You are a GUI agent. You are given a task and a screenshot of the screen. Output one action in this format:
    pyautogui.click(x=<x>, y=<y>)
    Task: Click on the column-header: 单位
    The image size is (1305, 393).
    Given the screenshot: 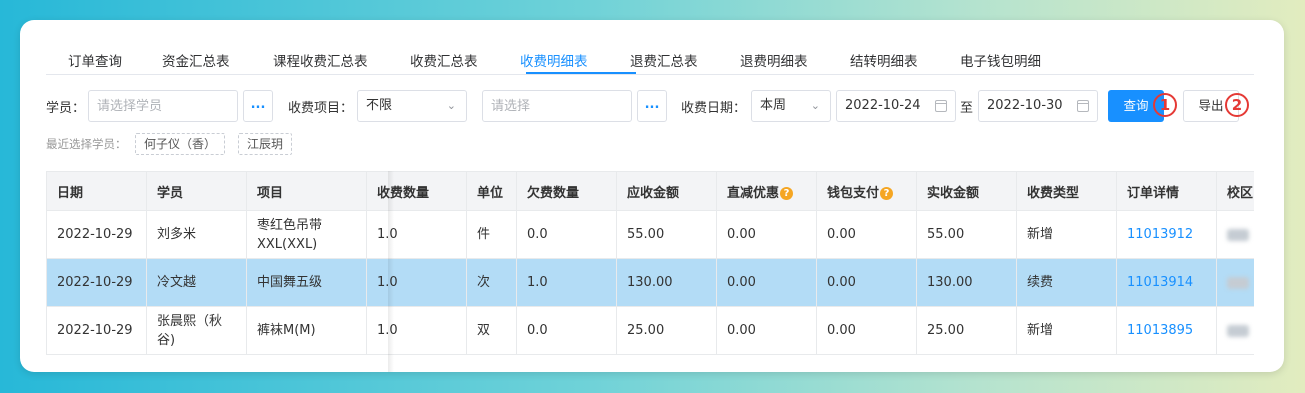 What is the action you would take?
    pyautogui.click(x=491, y=191)
    